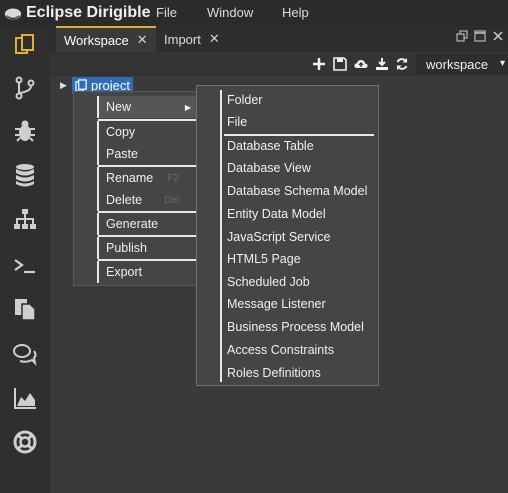 The height and width of the screenshot is (493, 508). What do you see at coordinates (295, 12) in the screenshot?
I see `menu-help: Help` at bounding box center [295, 12].